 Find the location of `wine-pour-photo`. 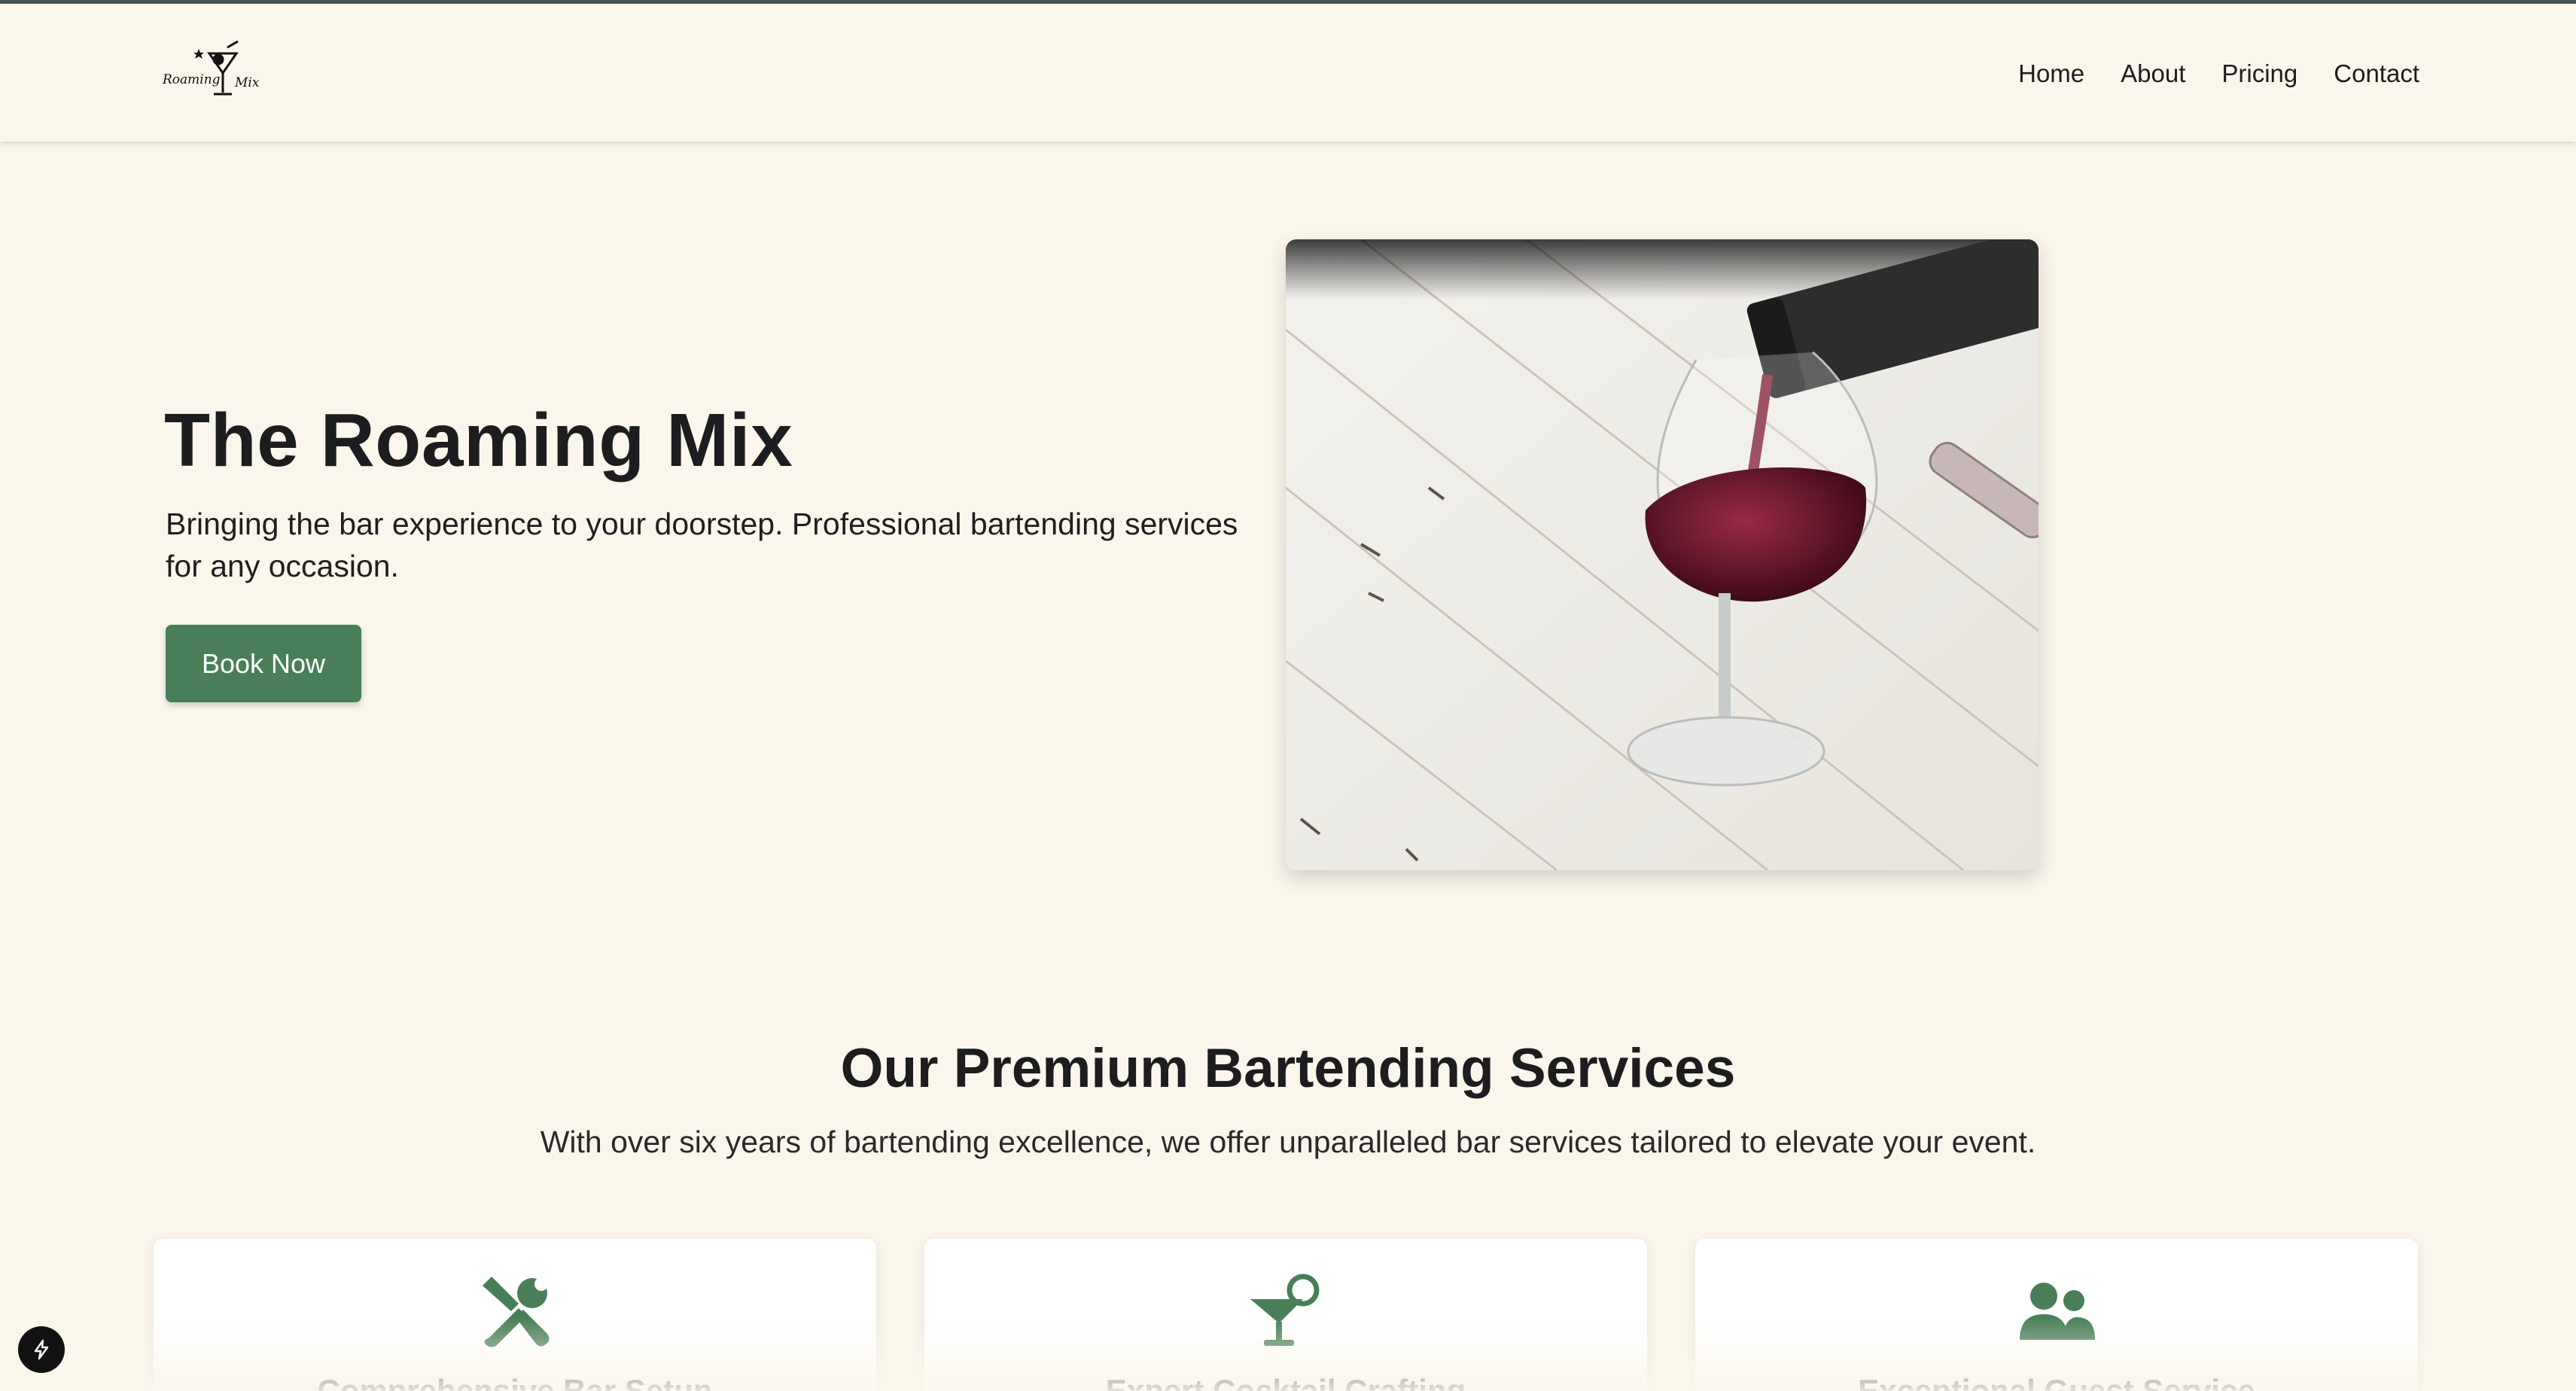

wine-pour-photo is located at coordinates (1662, 554).